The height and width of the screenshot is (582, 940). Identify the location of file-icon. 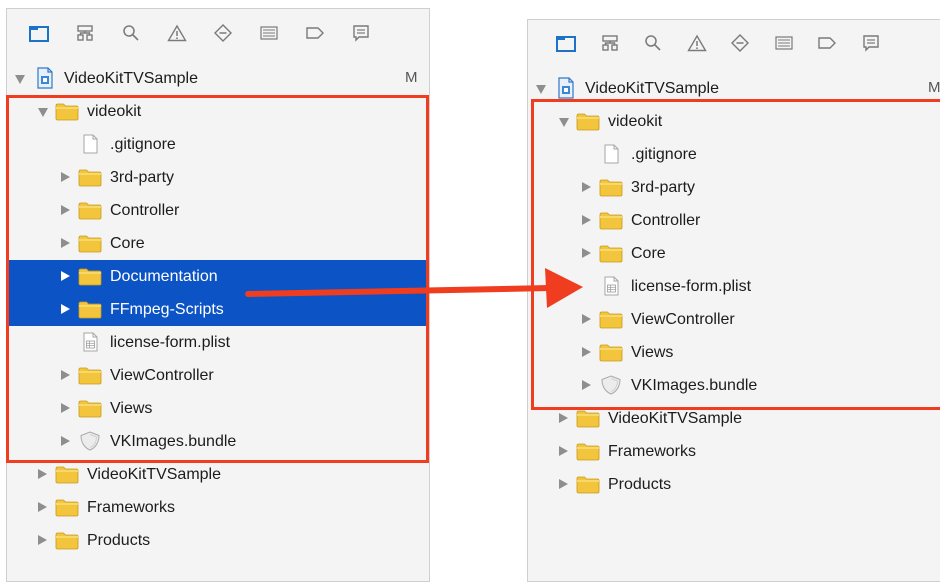
(90, 144).